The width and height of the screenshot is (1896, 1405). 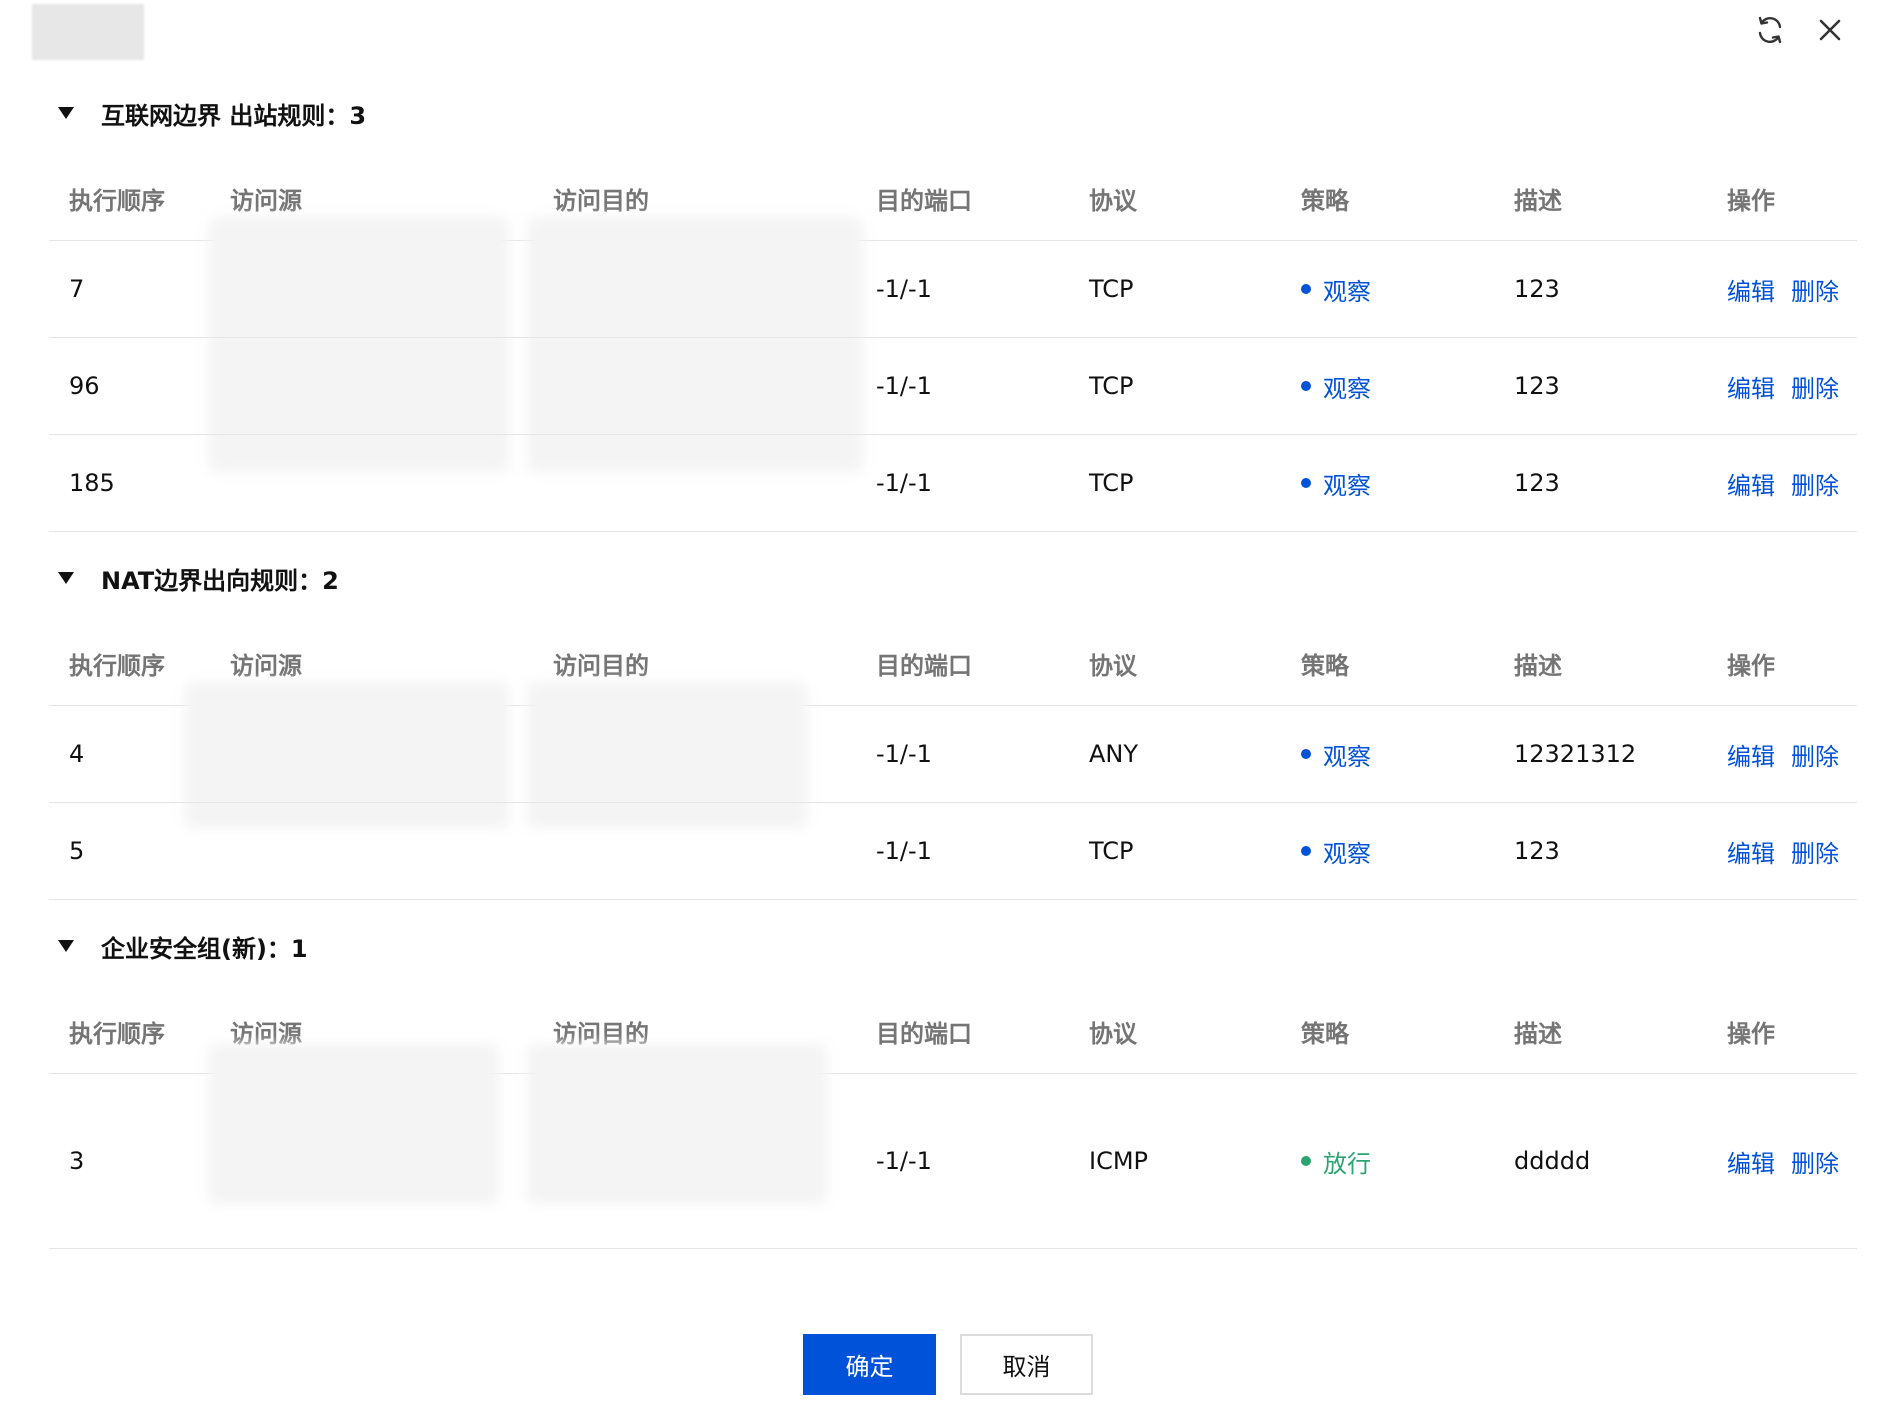 What do you see at coordinates (1830, 30) in the screenshot?
I see `close-icon` at bounding box center [1830, 30].